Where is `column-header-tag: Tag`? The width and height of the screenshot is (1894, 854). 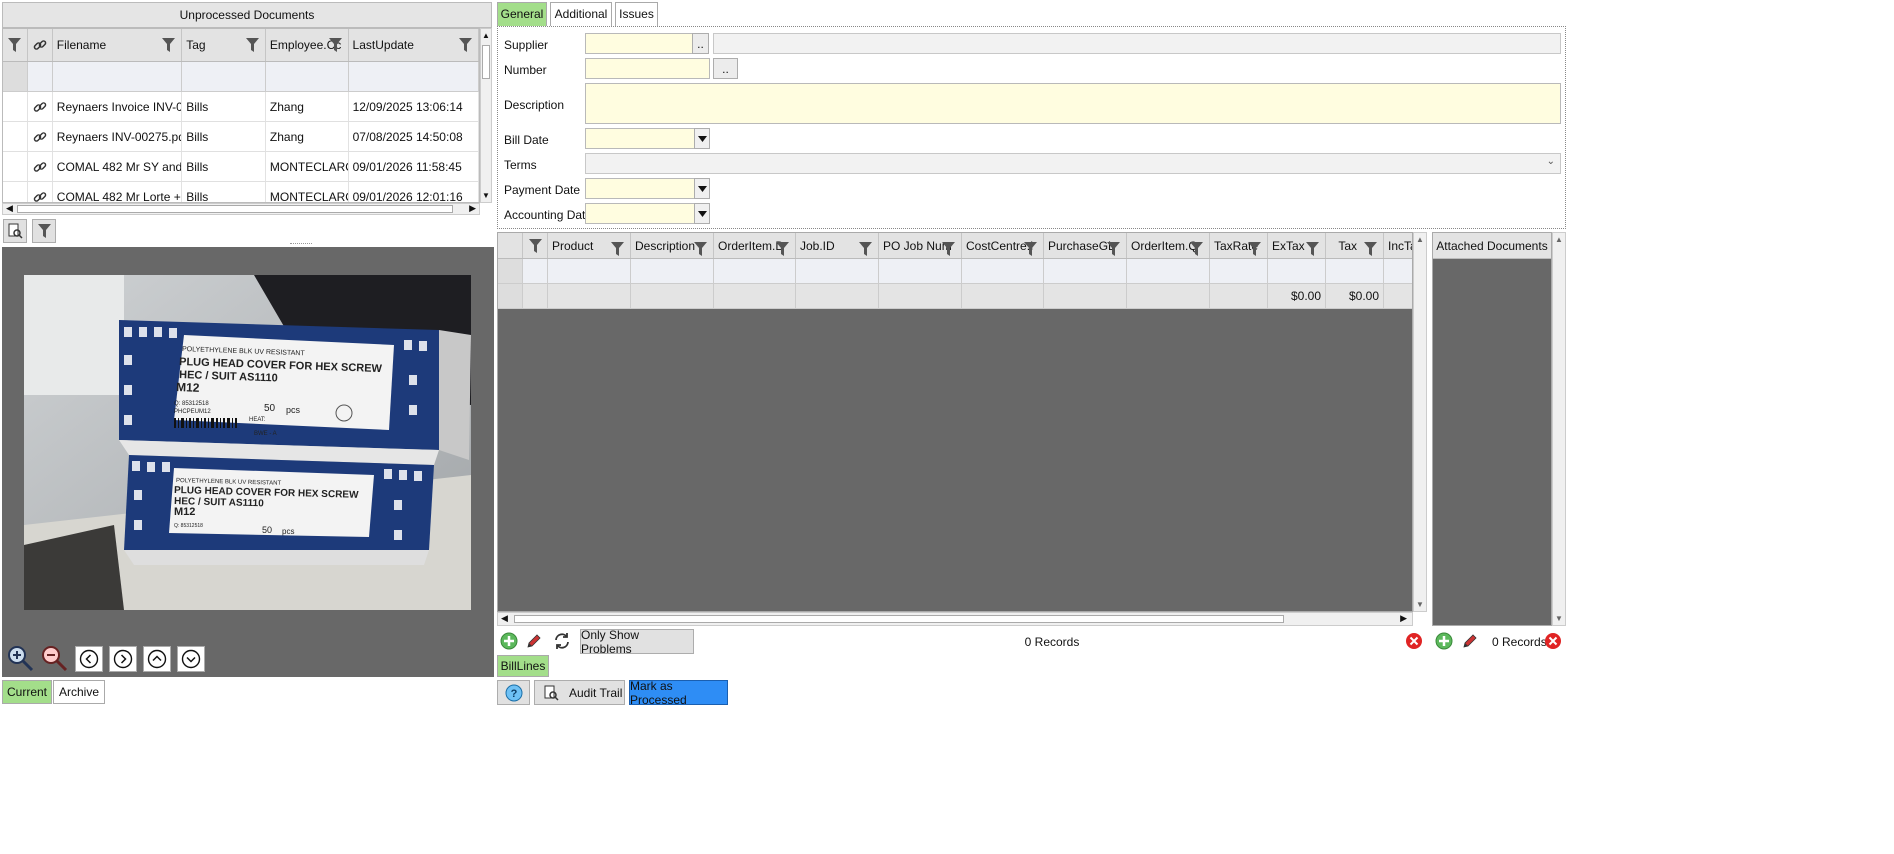
column-header-tag: Tag is located at coordinates (224, 45).